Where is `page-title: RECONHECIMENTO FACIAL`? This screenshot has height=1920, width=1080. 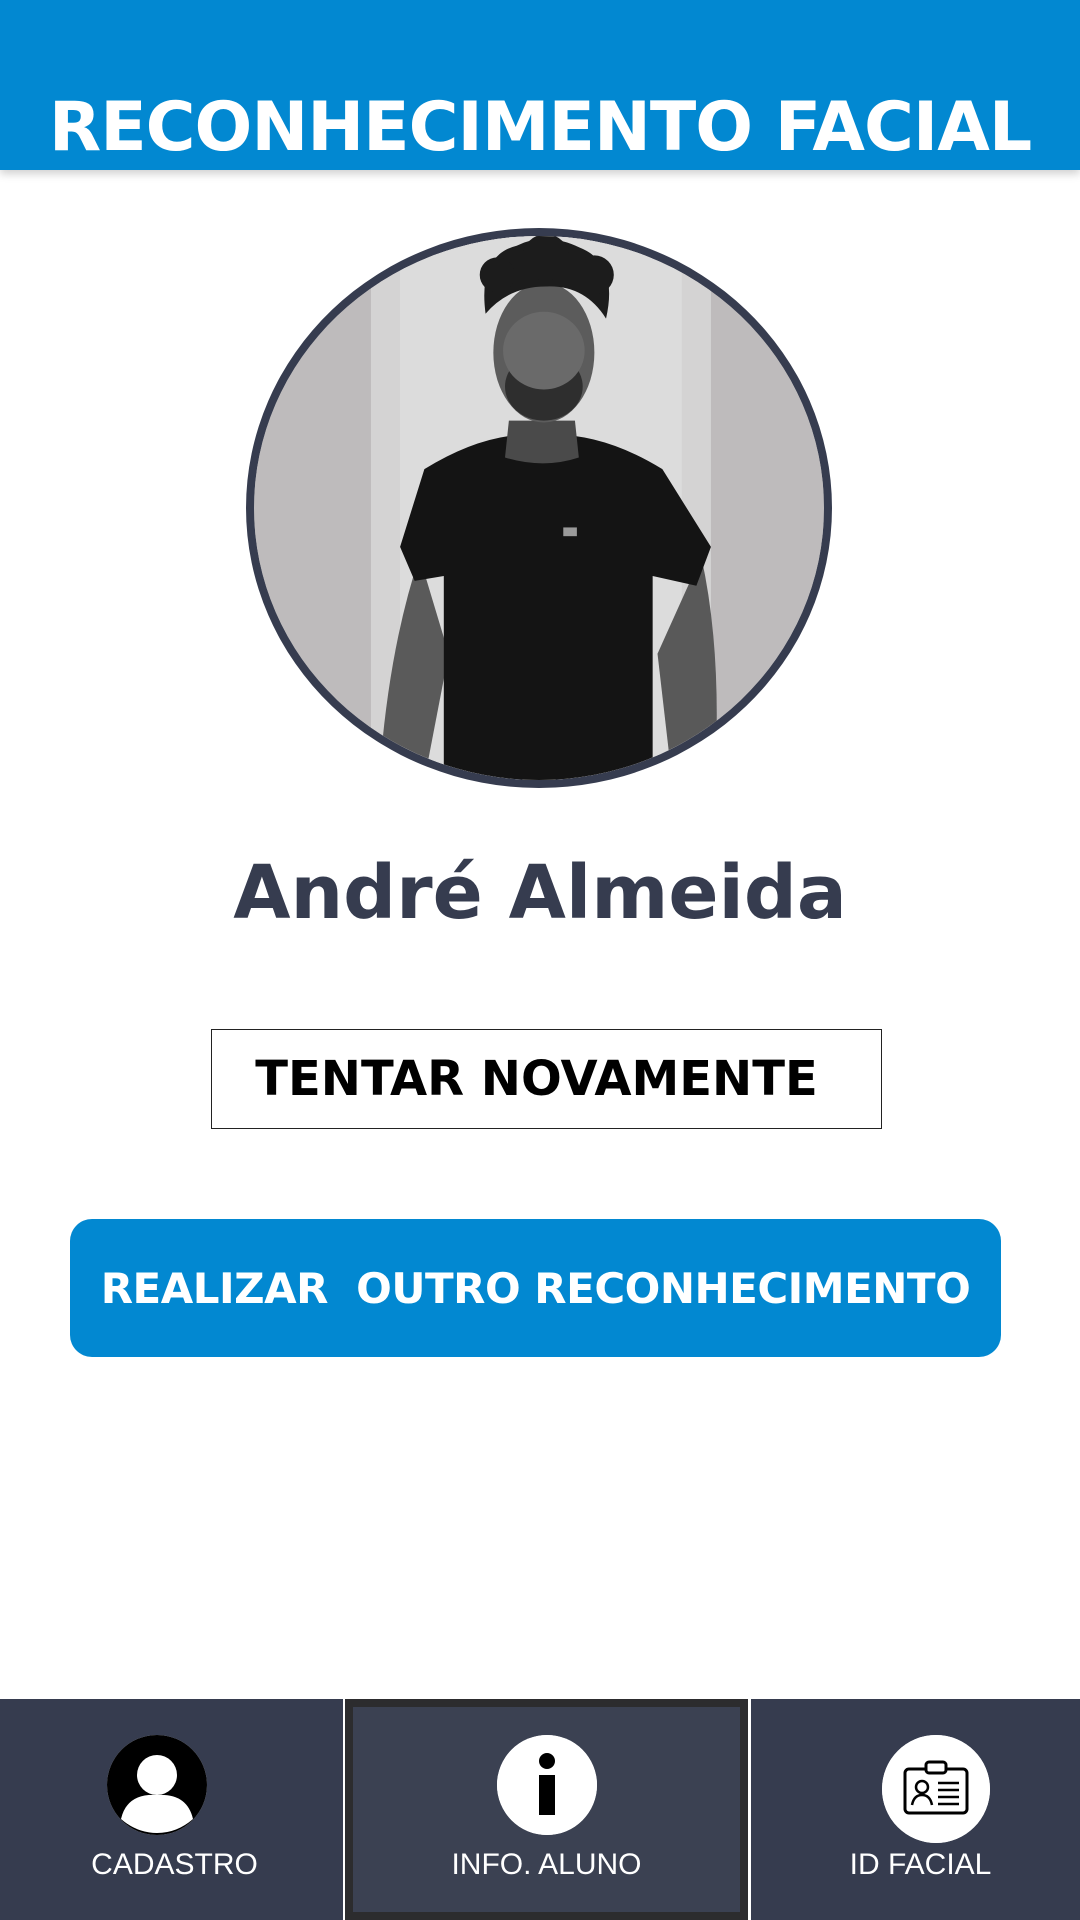 page-title: RECONHECIMENTO FACIAL is located at coordinates (540, 127).